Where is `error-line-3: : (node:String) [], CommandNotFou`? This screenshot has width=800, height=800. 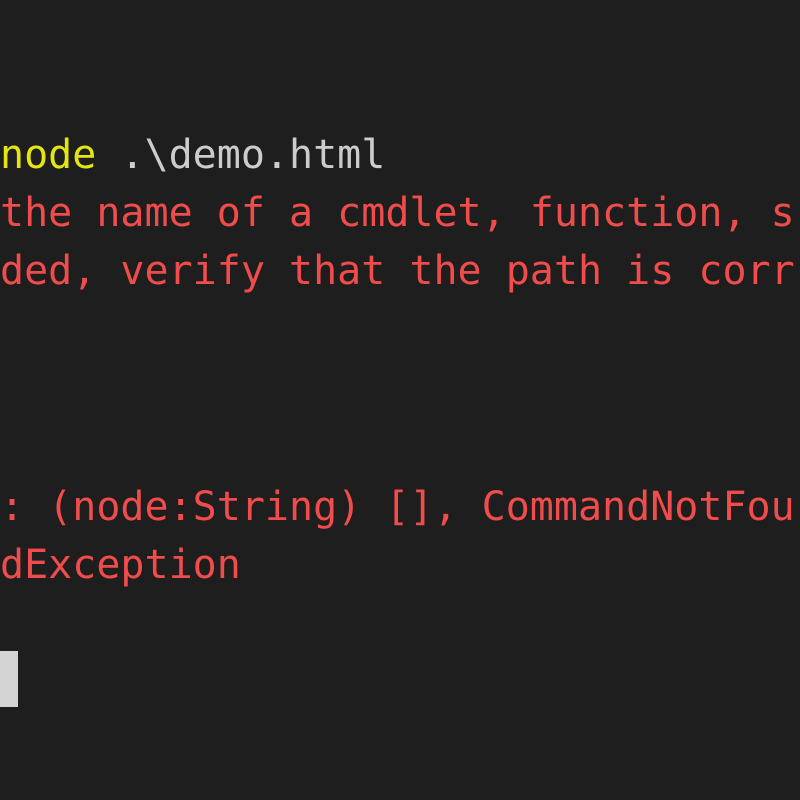 error-line-3: : (node:String) [], CommandNotFou is located at coordinates (397, 507).